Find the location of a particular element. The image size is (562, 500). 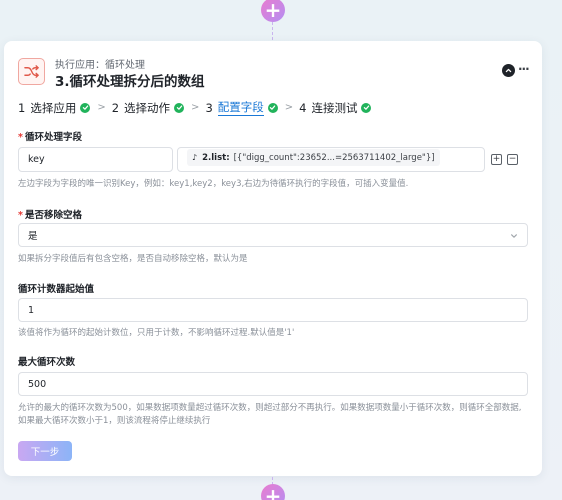

step-select-app: 1 选择应用 > is located at coordinates (65, 108).